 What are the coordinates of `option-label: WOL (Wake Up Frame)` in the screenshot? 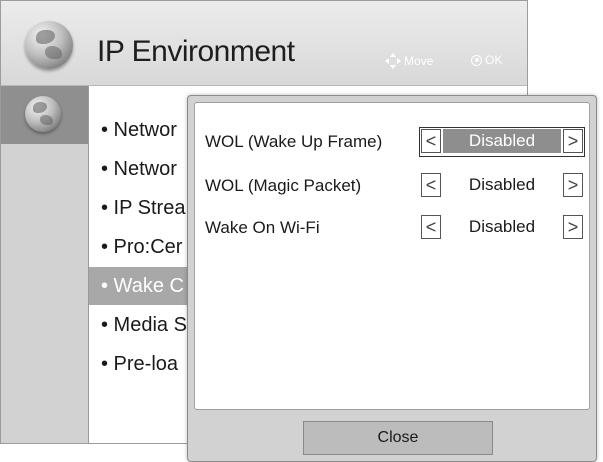 It's located at (294, 141).